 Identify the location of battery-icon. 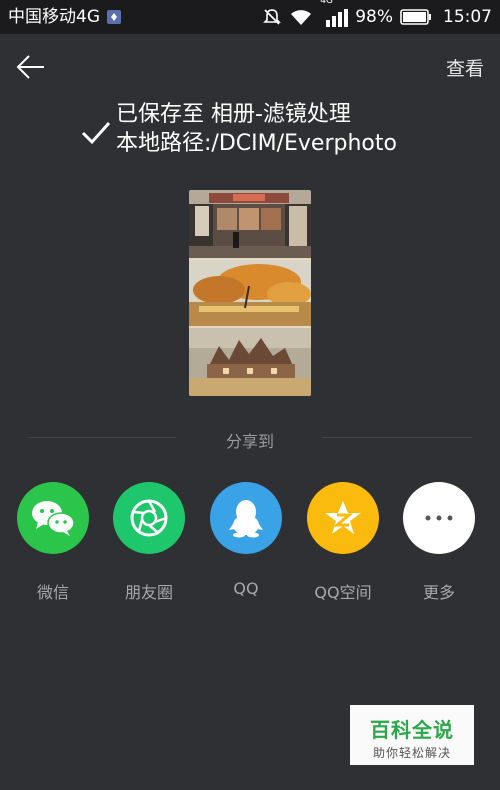
(415, 17).